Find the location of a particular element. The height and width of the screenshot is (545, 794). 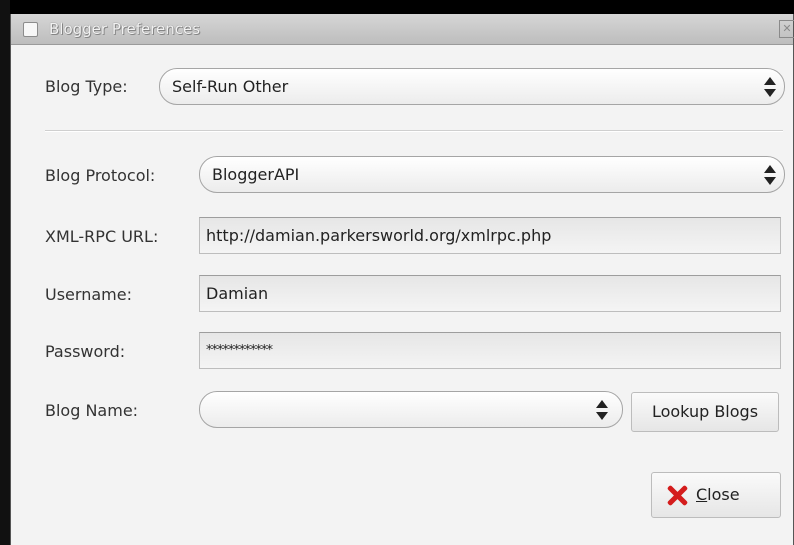

blog-type-label: Blog Type: is located at coordinates (86, 86).